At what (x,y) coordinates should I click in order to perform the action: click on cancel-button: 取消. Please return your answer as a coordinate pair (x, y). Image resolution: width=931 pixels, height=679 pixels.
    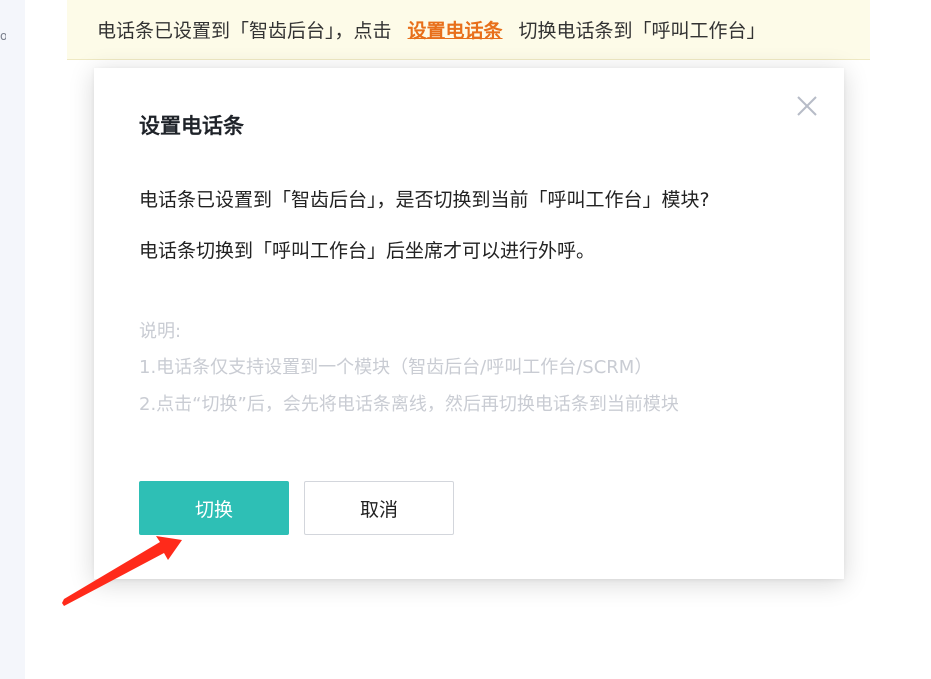
    Looking at the image, I should click on (379, 508).